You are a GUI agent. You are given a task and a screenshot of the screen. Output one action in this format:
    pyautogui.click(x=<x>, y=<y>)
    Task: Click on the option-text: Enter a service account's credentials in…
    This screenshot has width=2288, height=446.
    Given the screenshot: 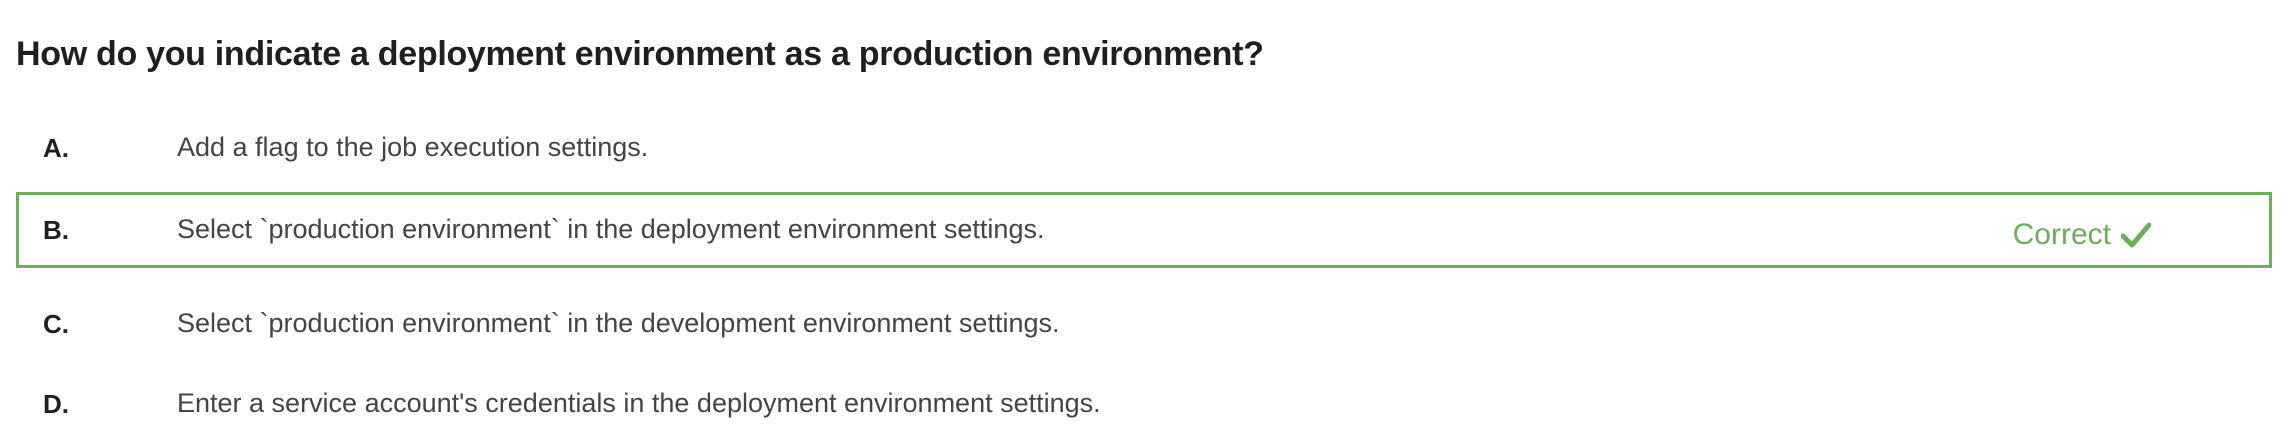 What is the action you would take?
    pyautogui.click(x=639, y=403)
    